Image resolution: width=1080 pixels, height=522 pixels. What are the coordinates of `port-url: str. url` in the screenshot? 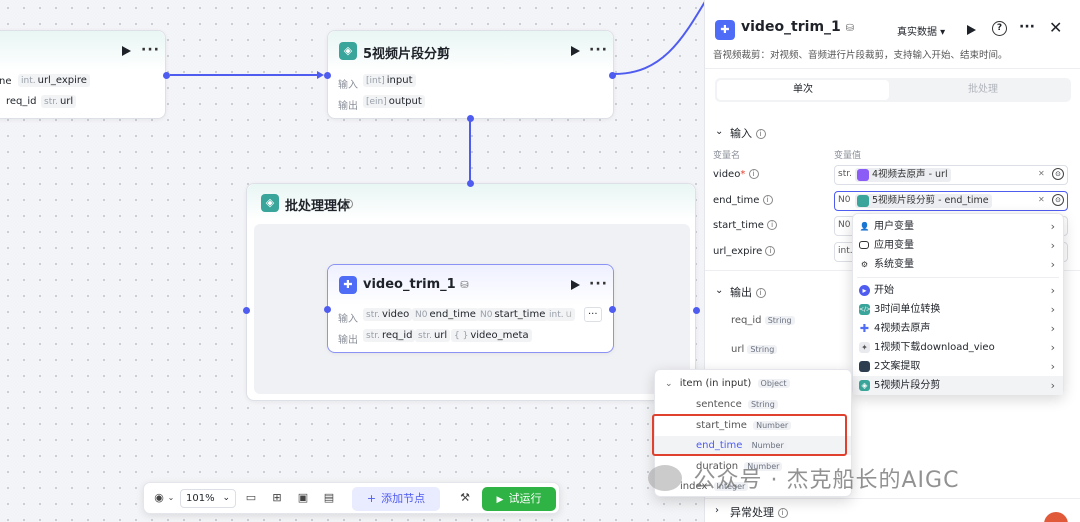 It's located at (59, 101).